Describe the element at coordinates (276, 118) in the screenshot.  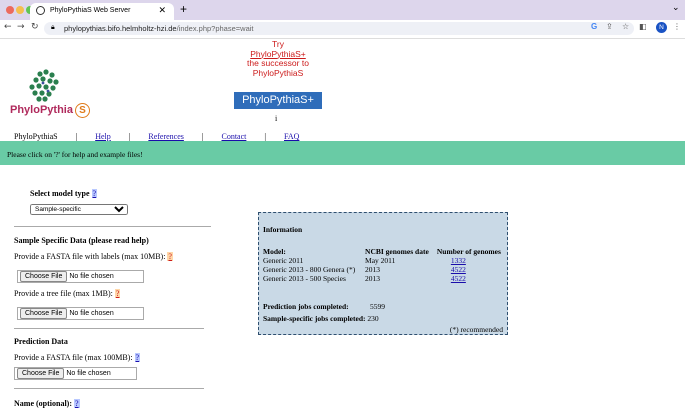
I see `small-marker-text: i` at that location.